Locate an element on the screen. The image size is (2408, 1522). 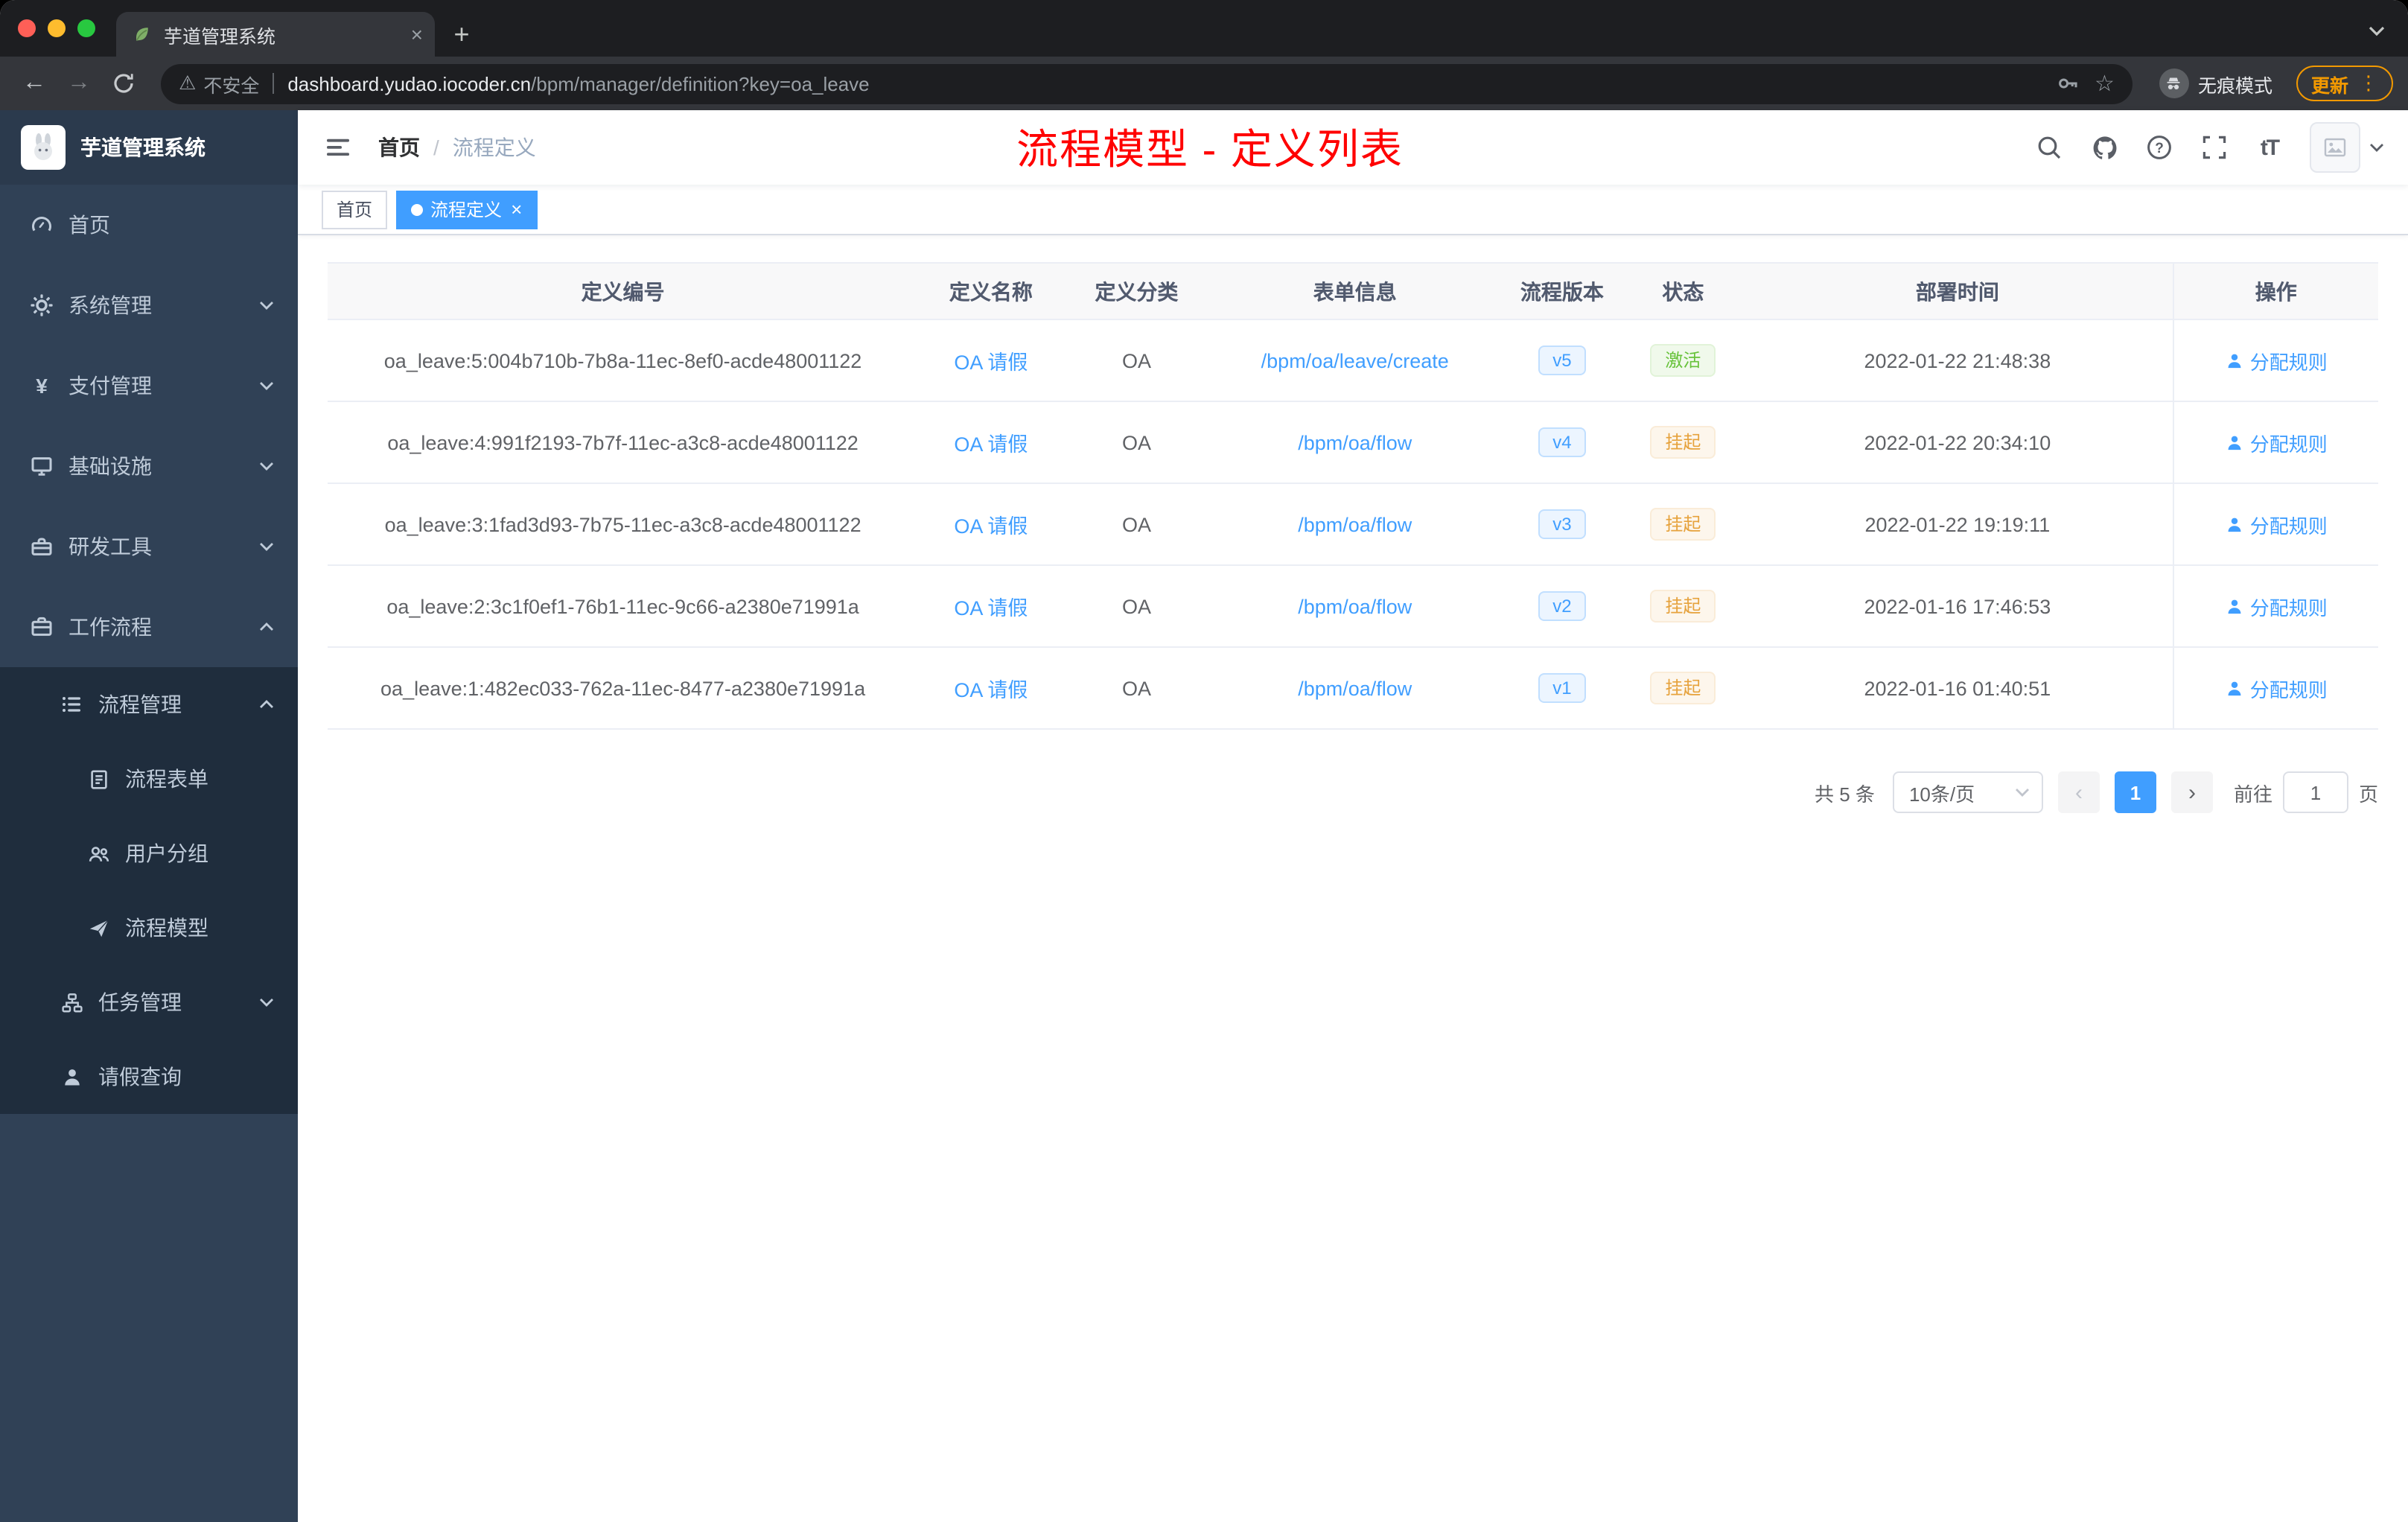
tag-process-definition: 流程定义 × is located at coordinates (467, 209).